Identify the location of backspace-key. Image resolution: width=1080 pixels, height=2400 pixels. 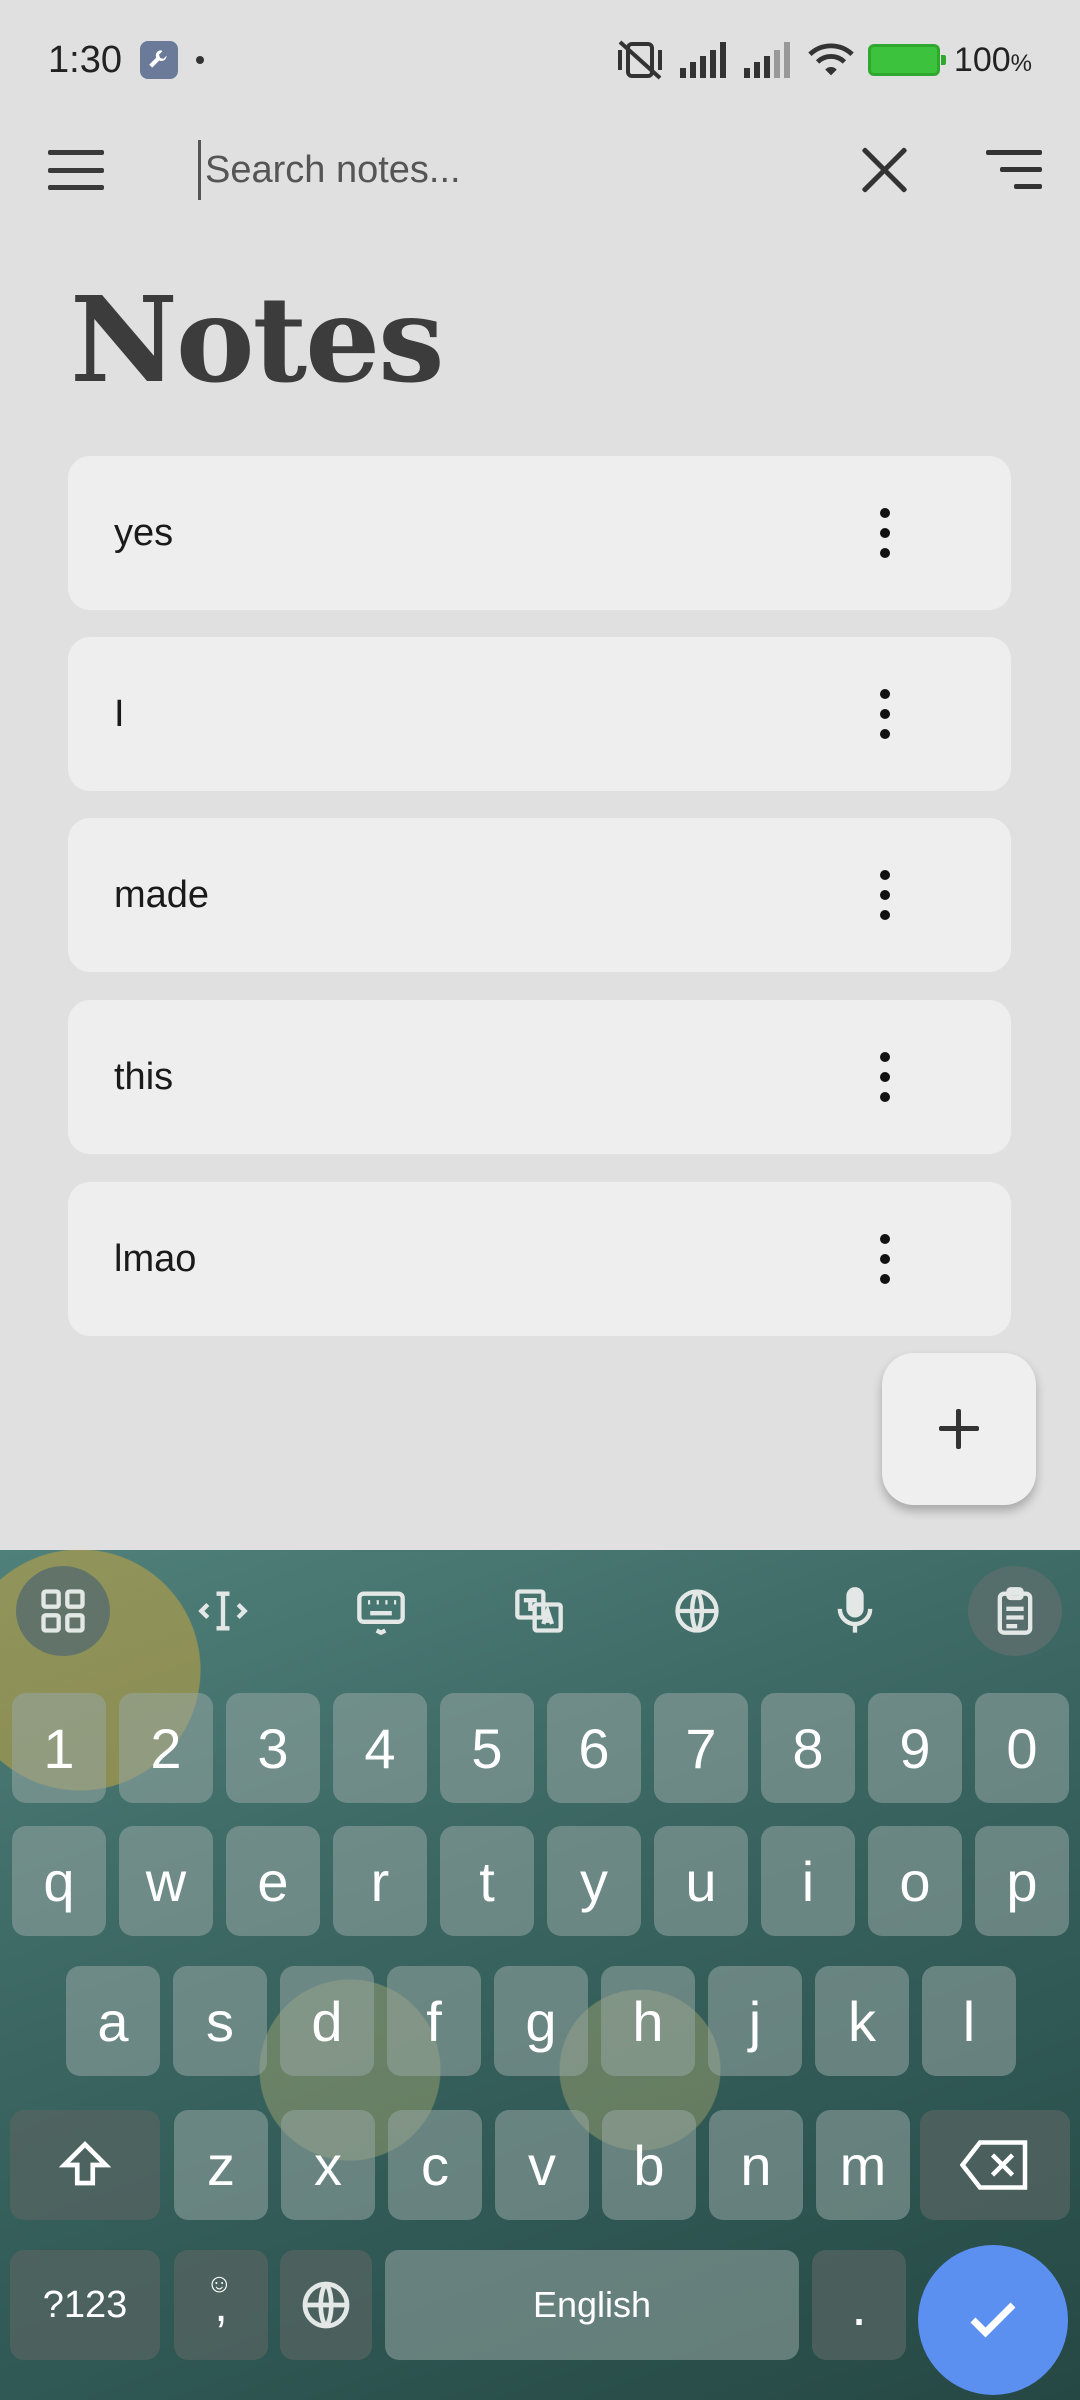
(995, 2165).